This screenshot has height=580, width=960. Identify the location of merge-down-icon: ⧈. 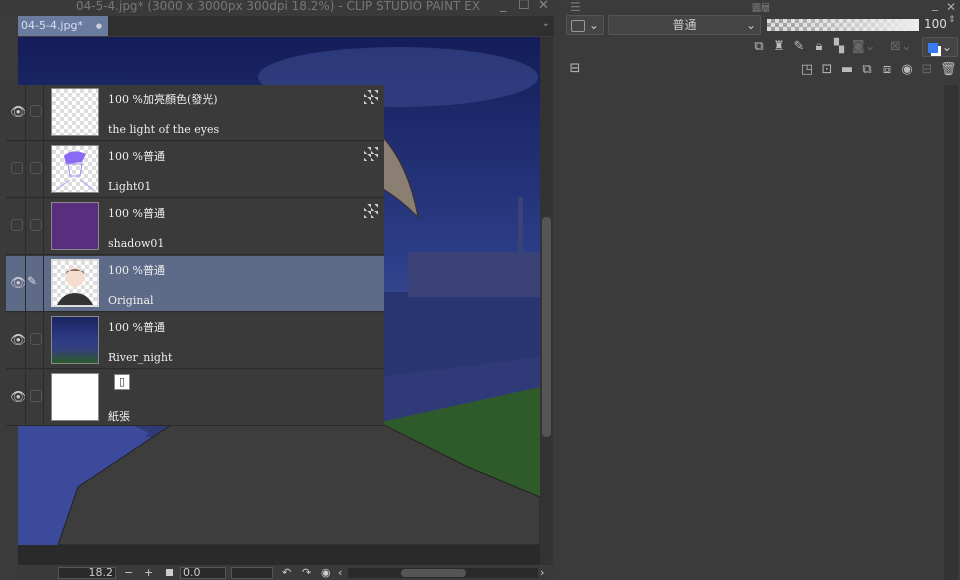
(887, 70).